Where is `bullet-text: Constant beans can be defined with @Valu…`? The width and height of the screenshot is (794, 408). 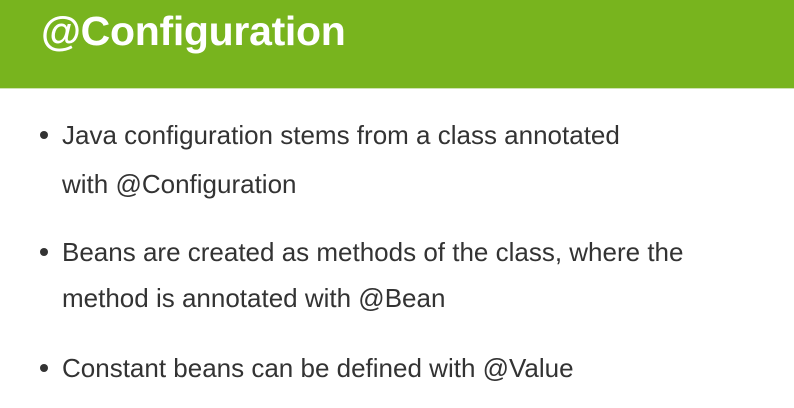
bullet-text: Constant beans can be defined with @Valu… is located at coordinates (318, 368).